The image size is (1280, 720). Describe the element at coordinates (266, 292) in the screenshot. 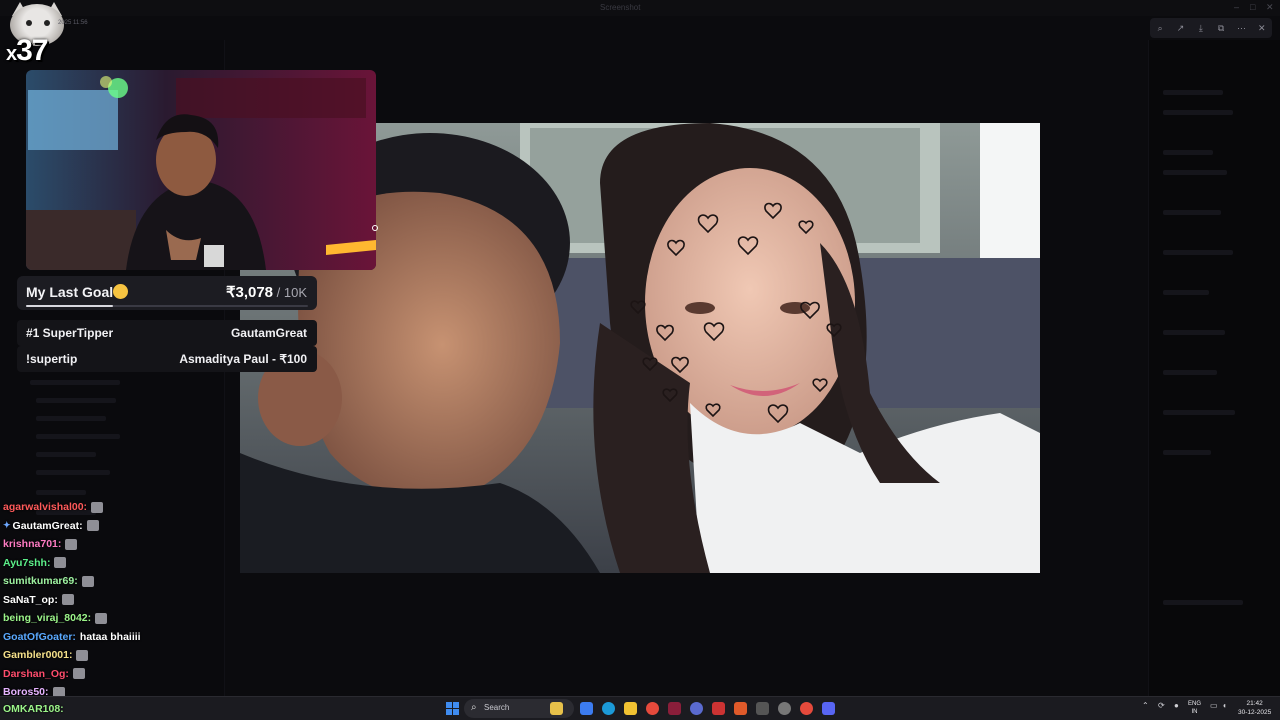

I see `goal-amount: ₹3,078 / 10K` at that location.